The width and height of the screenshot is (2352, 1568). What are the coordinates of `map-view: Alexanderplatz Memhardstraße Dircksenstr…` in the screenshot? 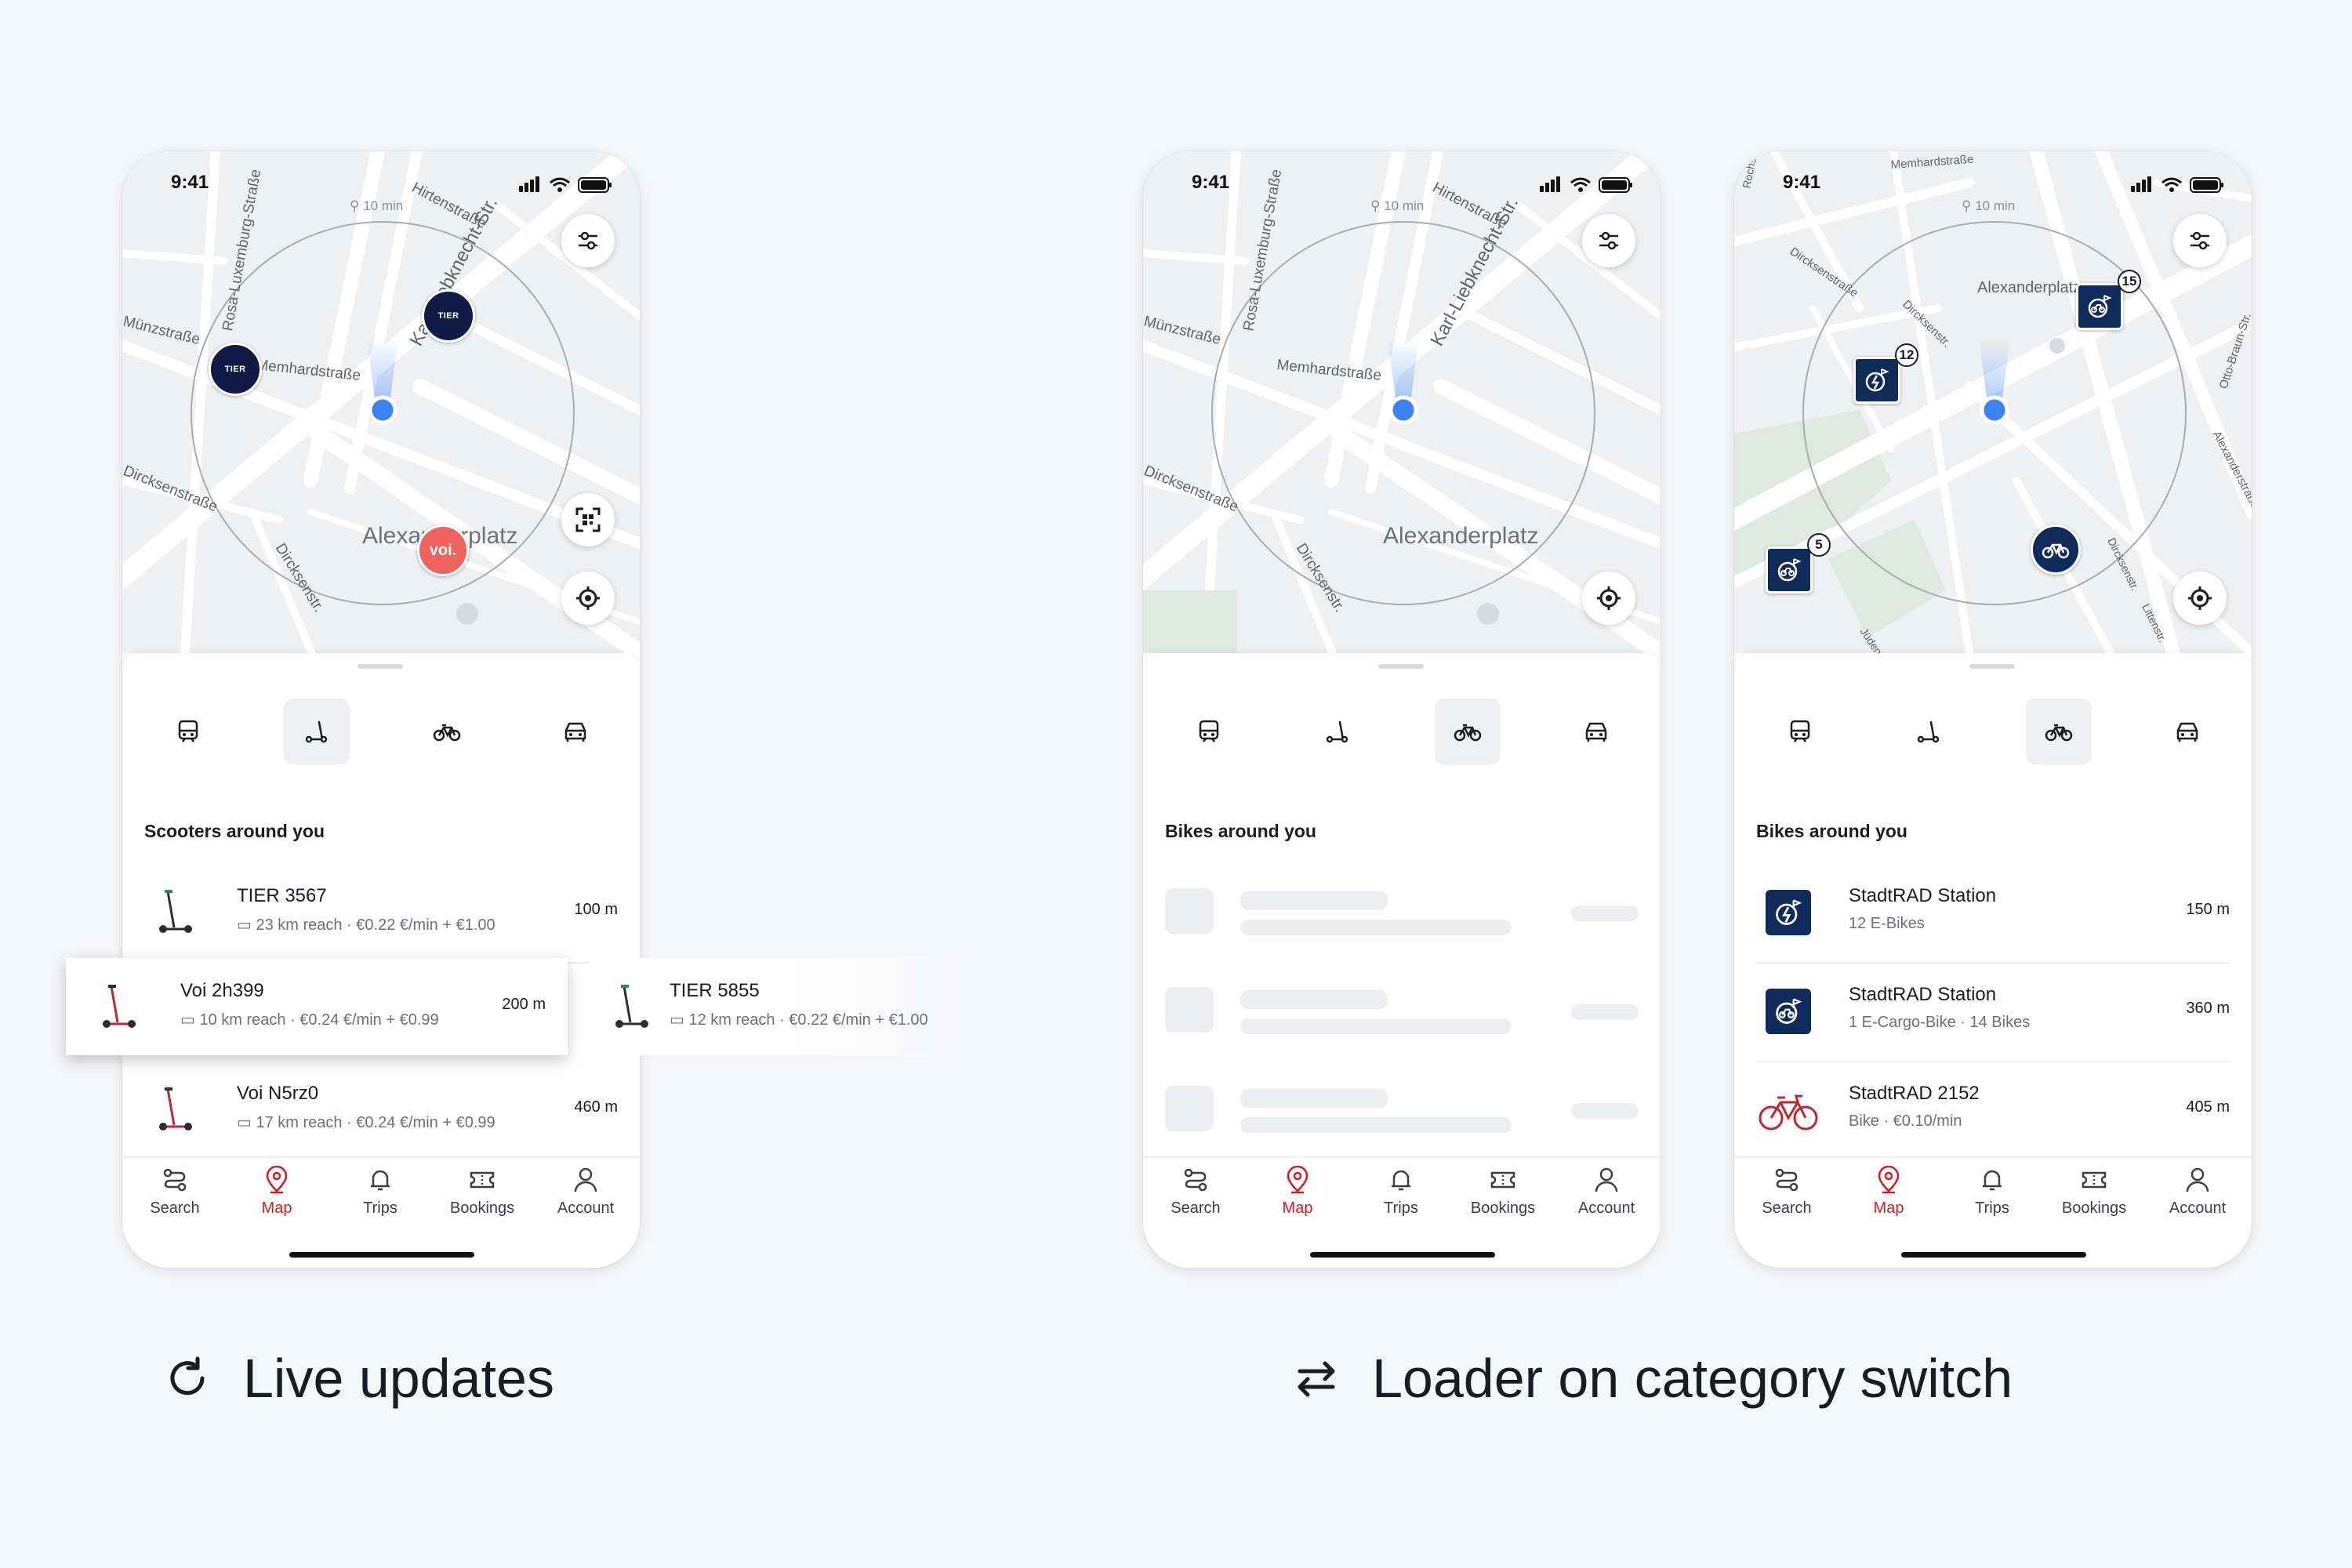 It's located at (1993, 402).